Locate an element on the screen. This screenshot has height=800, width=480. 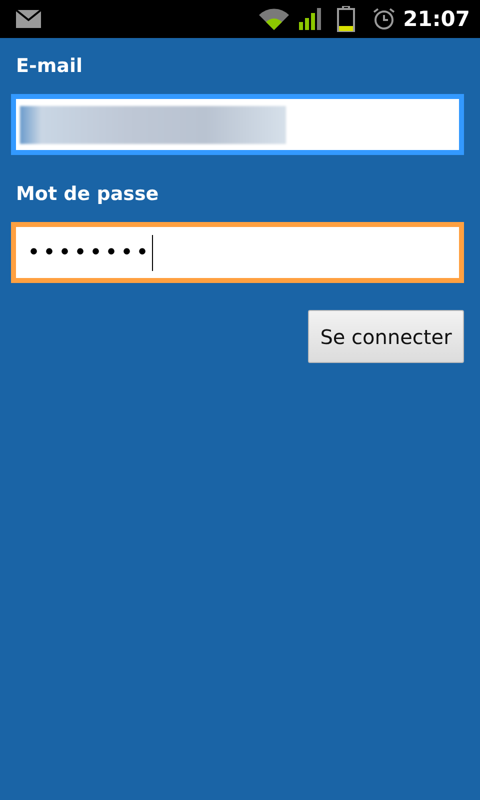
battery-icon is located at coordinates (346, 19).